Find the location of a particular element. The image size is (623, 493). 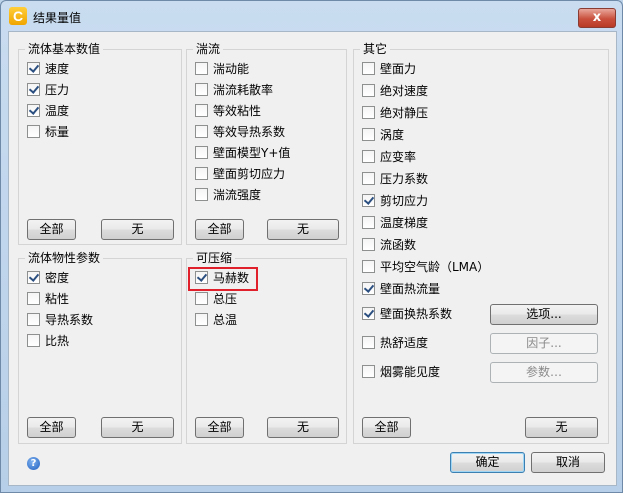

checkbox-tke: 湍动能 is located at coordinates (222, 70).